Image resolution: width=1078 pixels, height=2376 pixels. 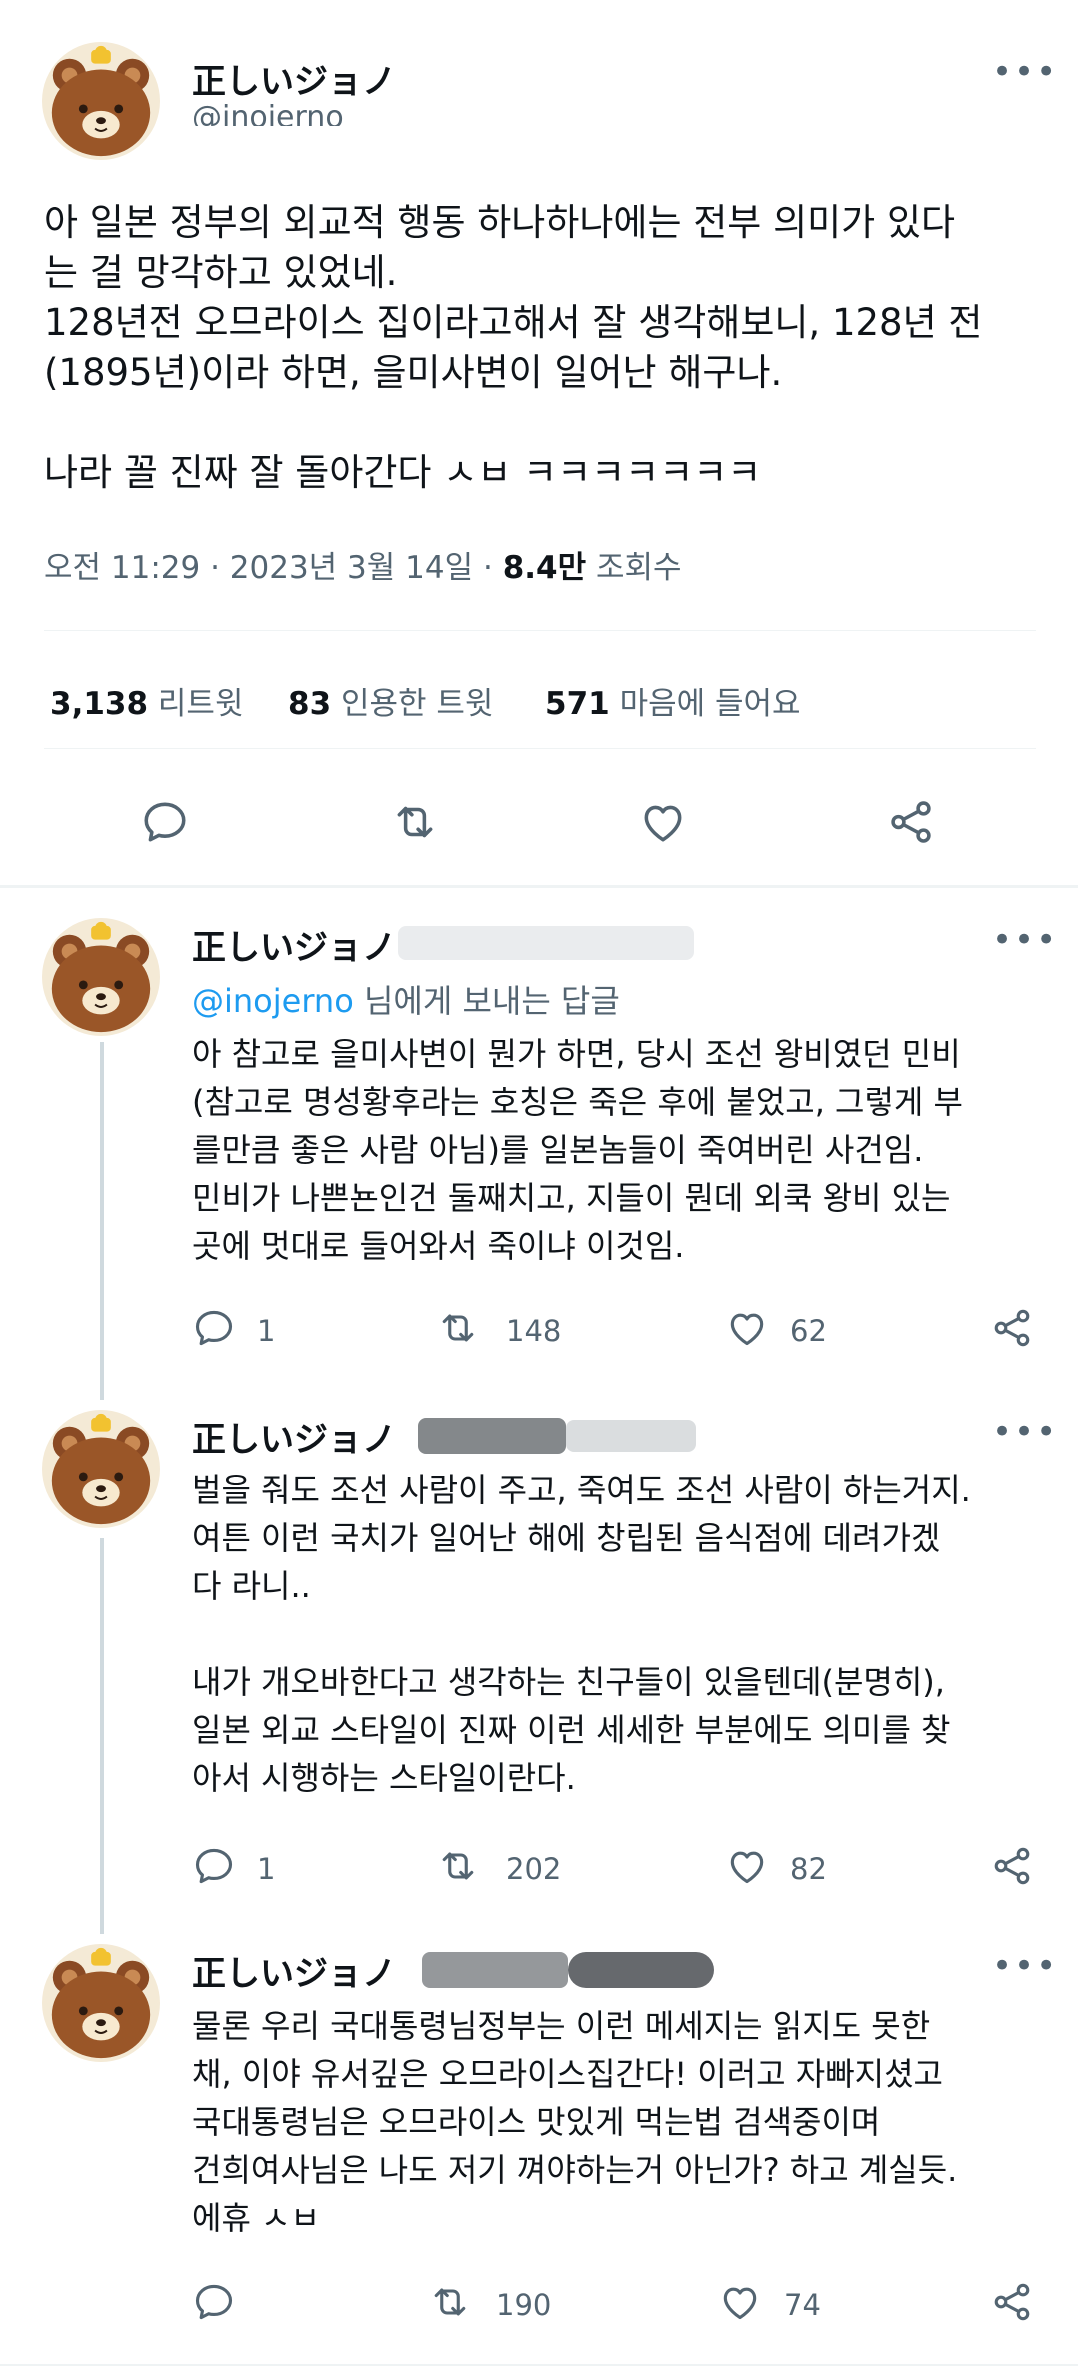 What do you see at coordinates (534, 1869) in the screenshot?
I see `retweet-count: 202` at bounding box center [534, 1869].